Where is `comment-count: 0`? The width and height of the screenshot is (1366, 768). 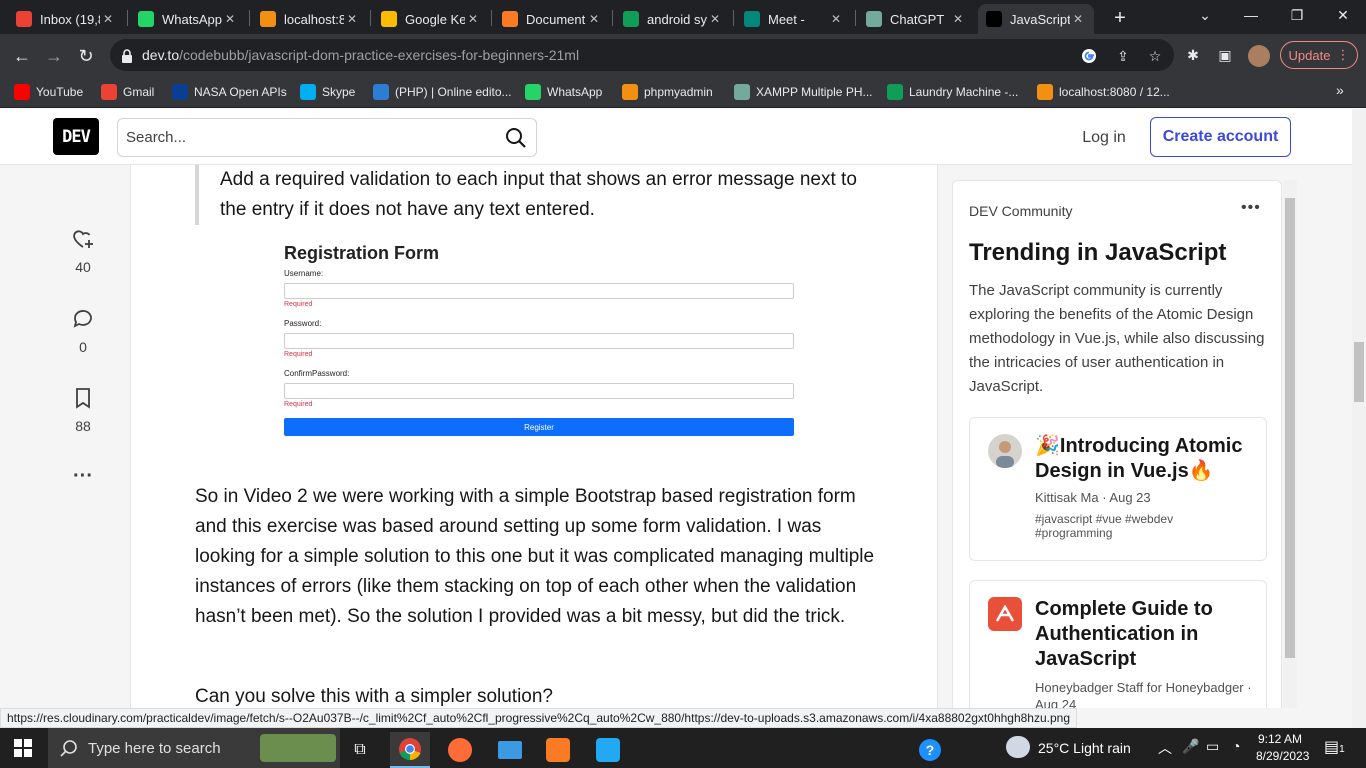 comment-count: 0 is located at coordinates (83, 347).